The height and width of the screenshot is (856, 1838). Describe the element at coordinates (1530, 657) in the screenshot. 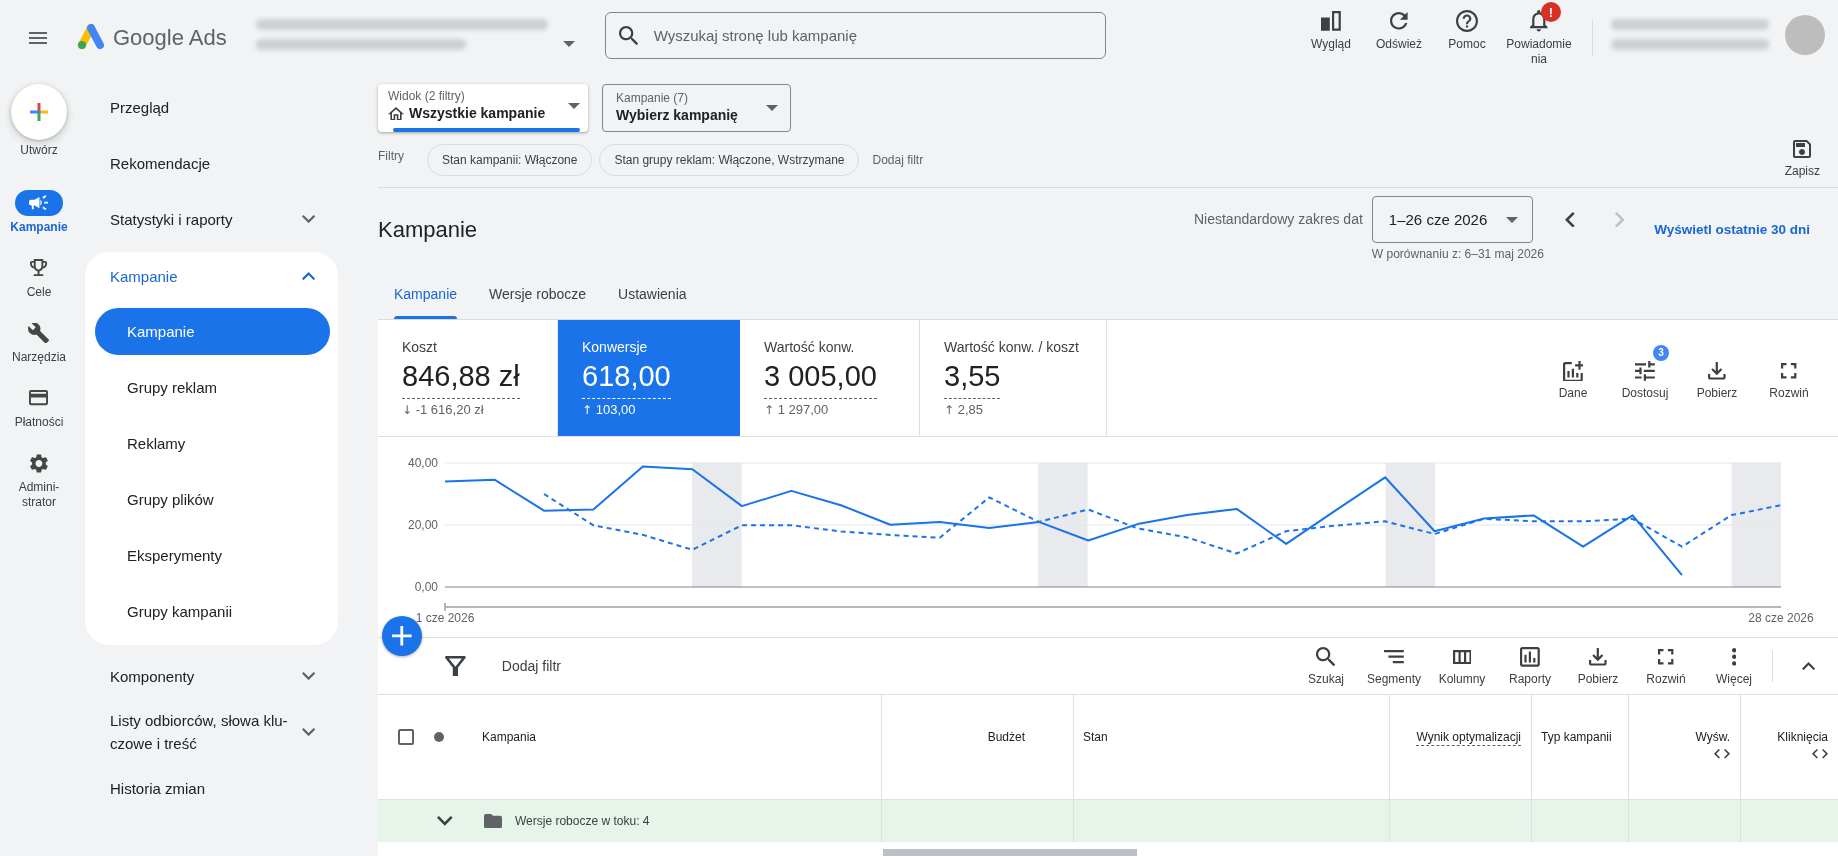

I see `bar-chart-icon` at that location.